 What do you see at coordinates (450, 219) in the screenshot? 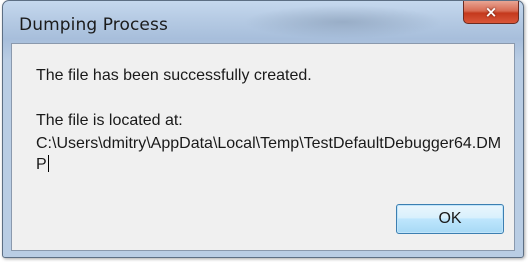
I see `ok-button: OK` at bounding box center [450, 219].